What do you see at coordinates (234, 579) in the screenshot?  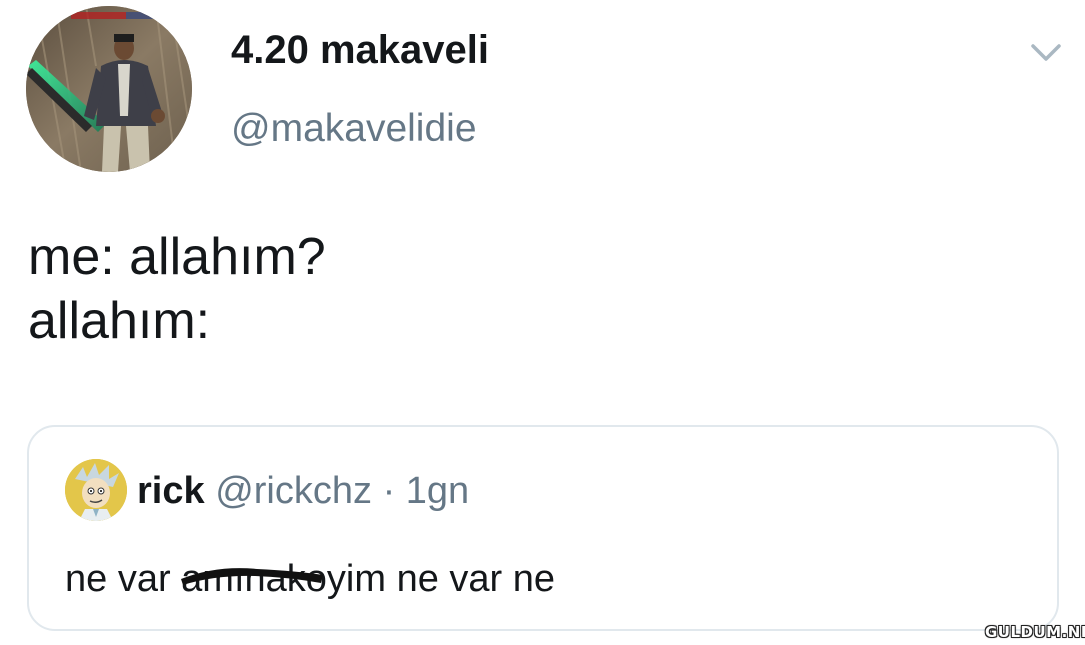 I see `redacted-word-text: amına` at bounding box center [234, 579].